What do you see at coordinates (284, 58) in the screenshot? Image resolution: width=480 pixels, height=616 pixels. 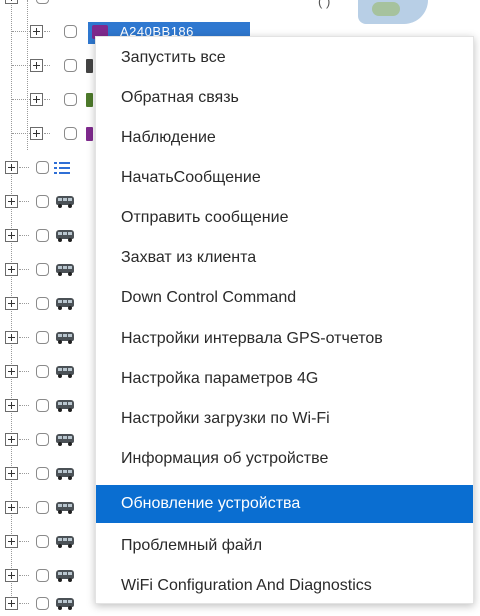 I see `menu-item-start-all: Запустить все` at bounding box center [284, 58].